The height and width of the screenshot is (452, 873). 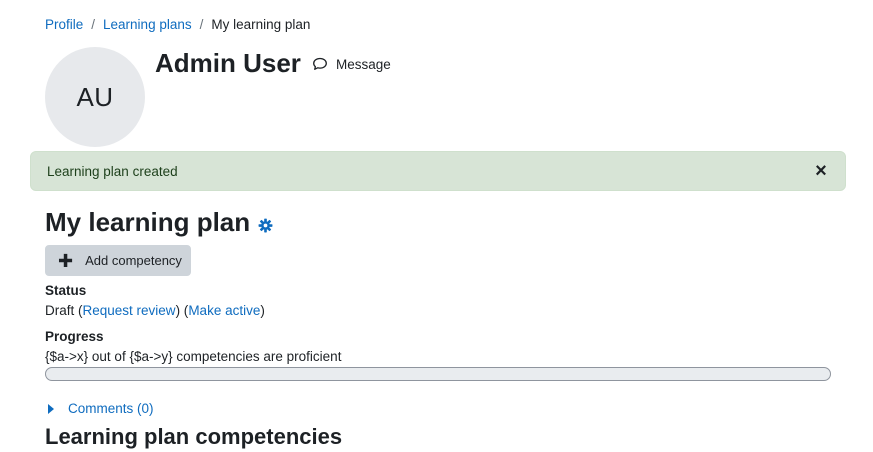 What do you see at coordinates (265, 225) in the screenshot?
I see `gear-icon` at bounding box center [265, 225].